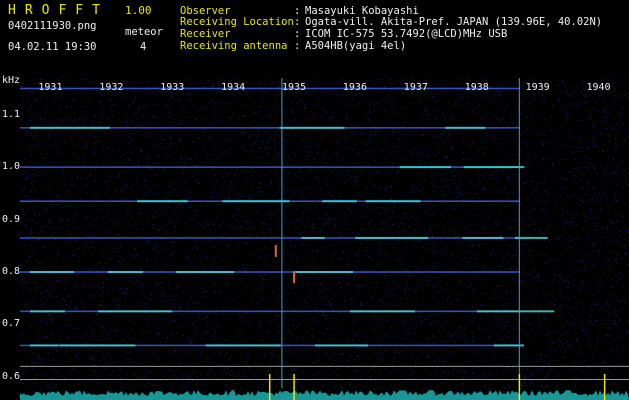  I want to click on x-tick-label: 1932, so click(111, 87).